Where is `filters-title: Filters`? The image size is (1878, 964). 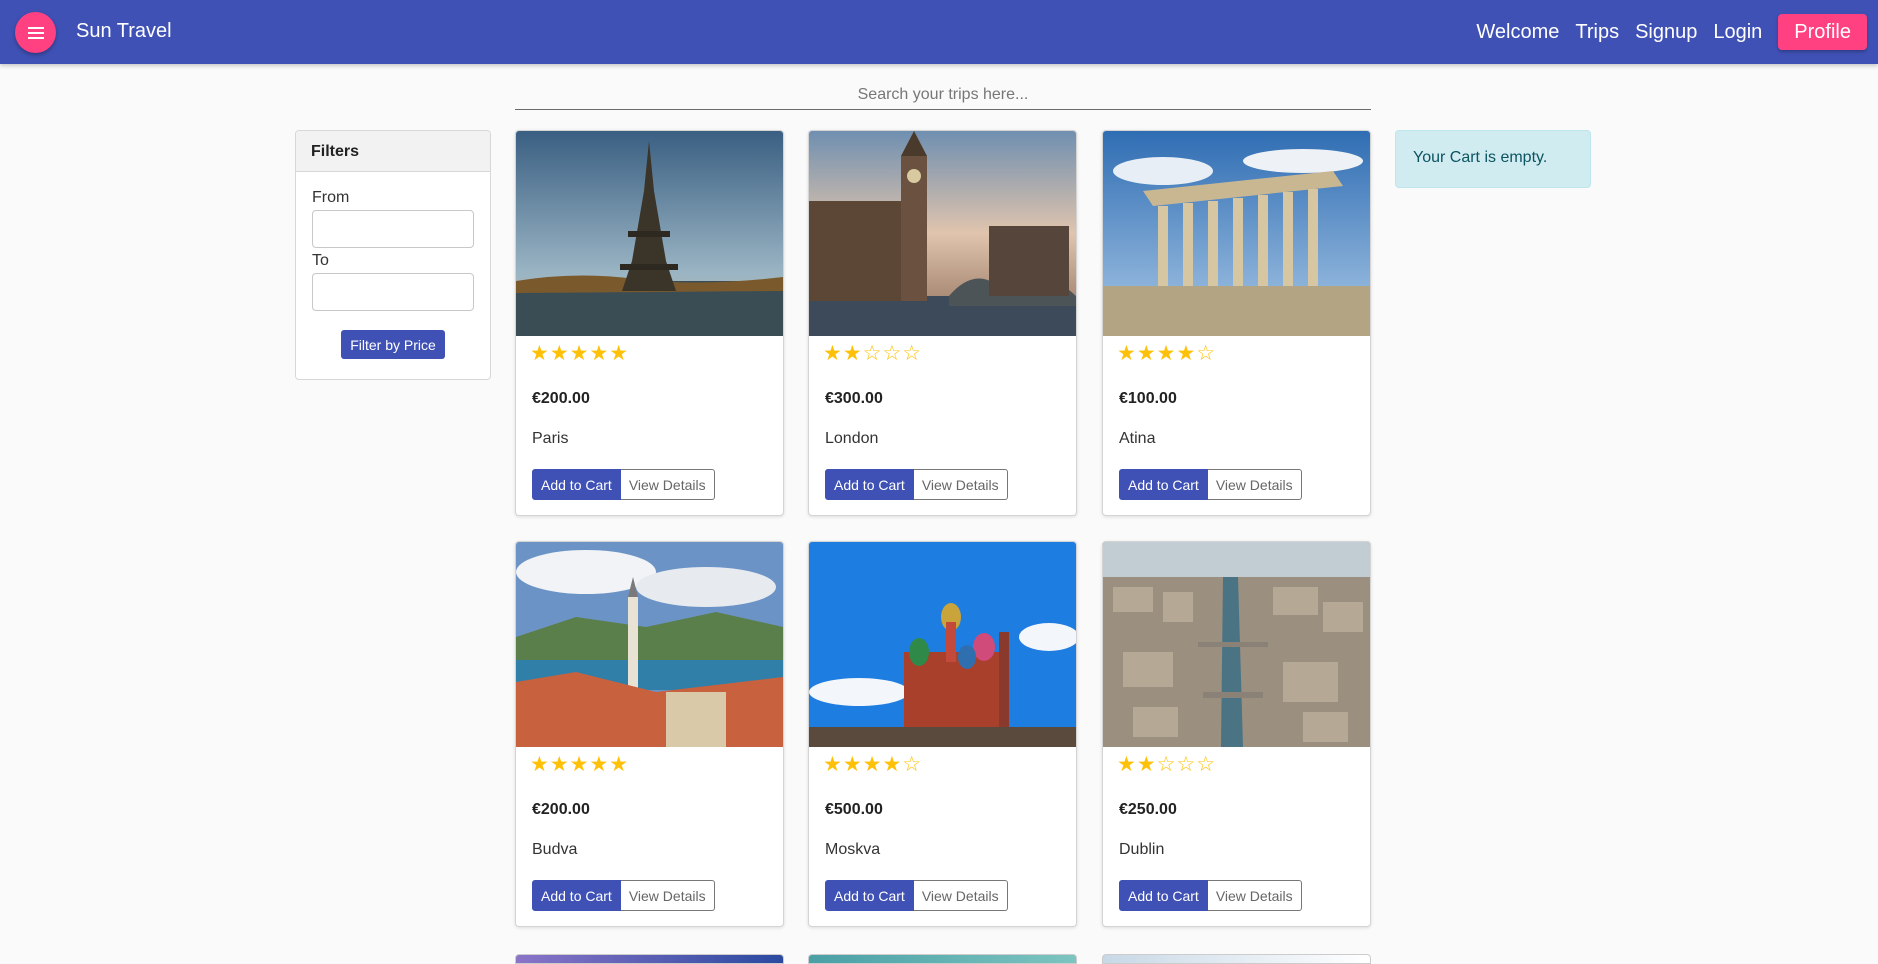
filters-title: Filters is located at coordinates (393, 151).